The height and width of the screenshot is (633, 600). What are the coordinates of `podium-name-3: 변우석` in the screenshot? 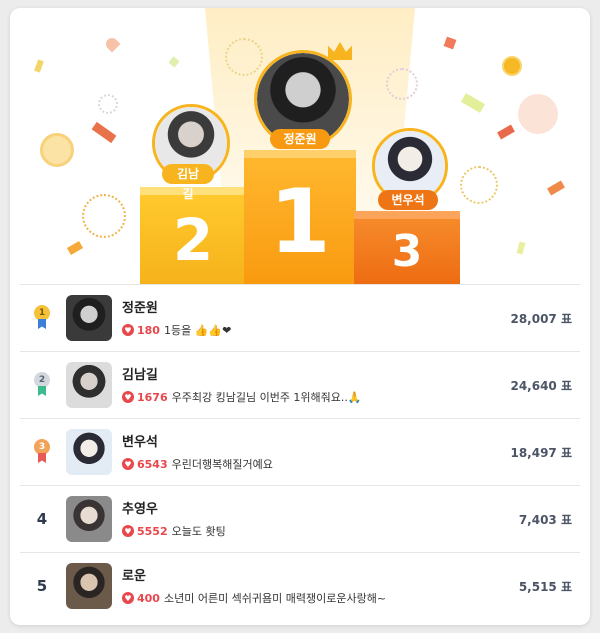 It's located at (408, 200).